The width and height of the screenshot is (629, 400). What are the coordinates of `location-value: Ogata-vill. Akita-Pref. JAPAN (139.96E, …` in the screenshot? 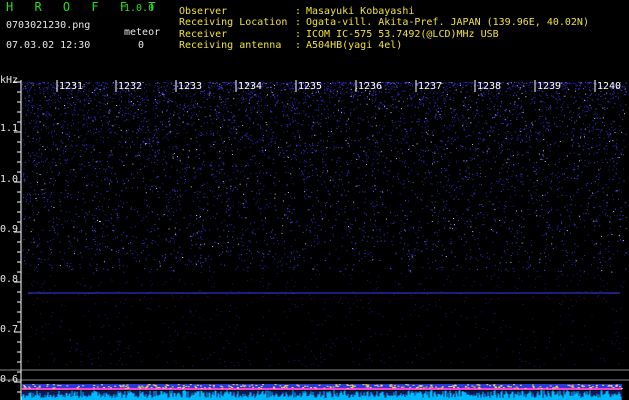 It's located at (447, 22).